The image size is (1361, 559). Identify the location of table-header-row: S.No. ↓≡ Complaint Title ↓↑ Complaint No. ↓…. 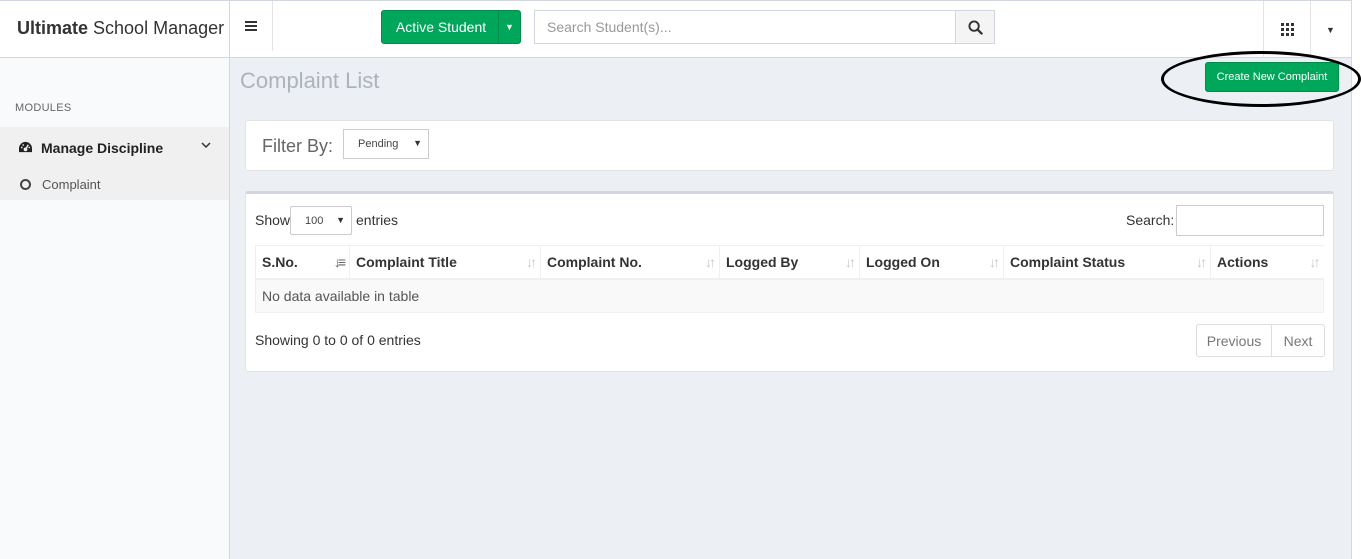
(789, 262).